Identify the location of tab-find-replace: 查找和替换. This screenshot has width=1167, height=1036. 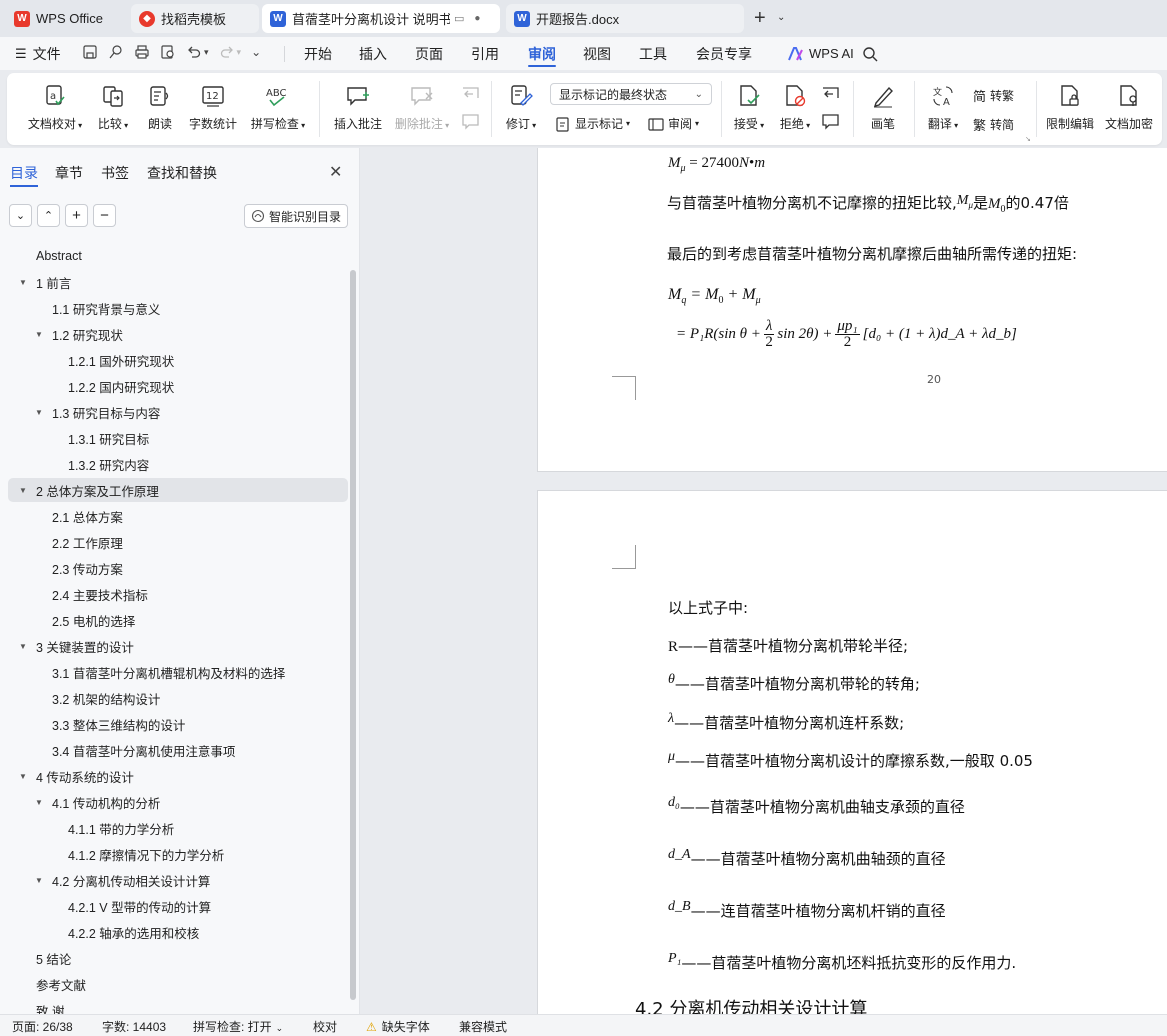
(182, 173).